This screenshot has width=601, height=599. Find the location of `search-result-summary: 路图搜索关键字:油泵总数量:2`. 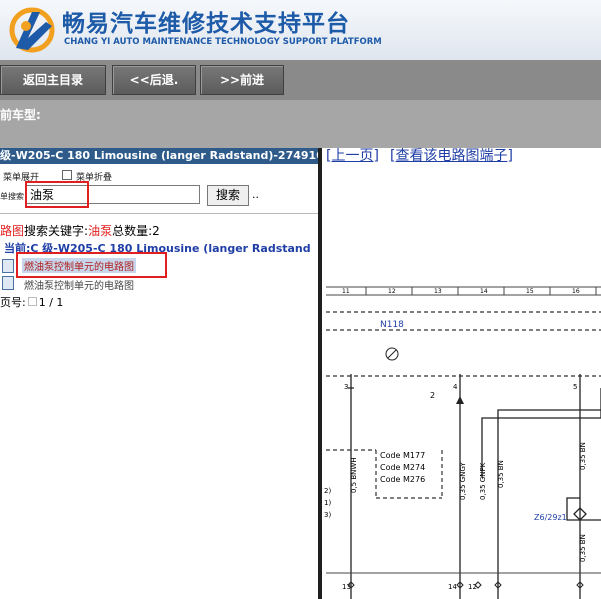

search-result-summary: 路图搜索关键字:油泵总数量:2 is located at coordinates (80, 230).